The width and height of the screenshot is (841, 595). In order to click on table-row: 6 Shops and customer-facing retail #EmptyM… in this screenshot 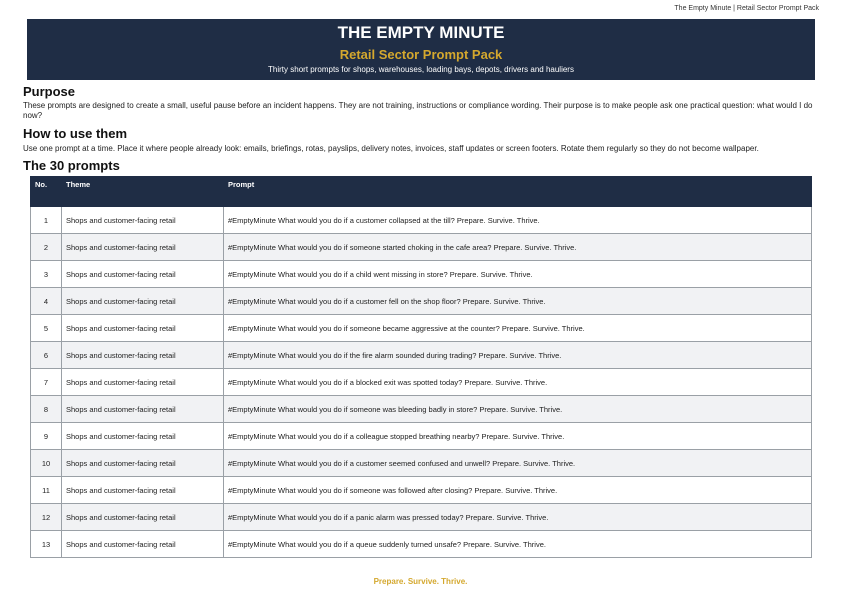, I will do `click(421, 355)`.